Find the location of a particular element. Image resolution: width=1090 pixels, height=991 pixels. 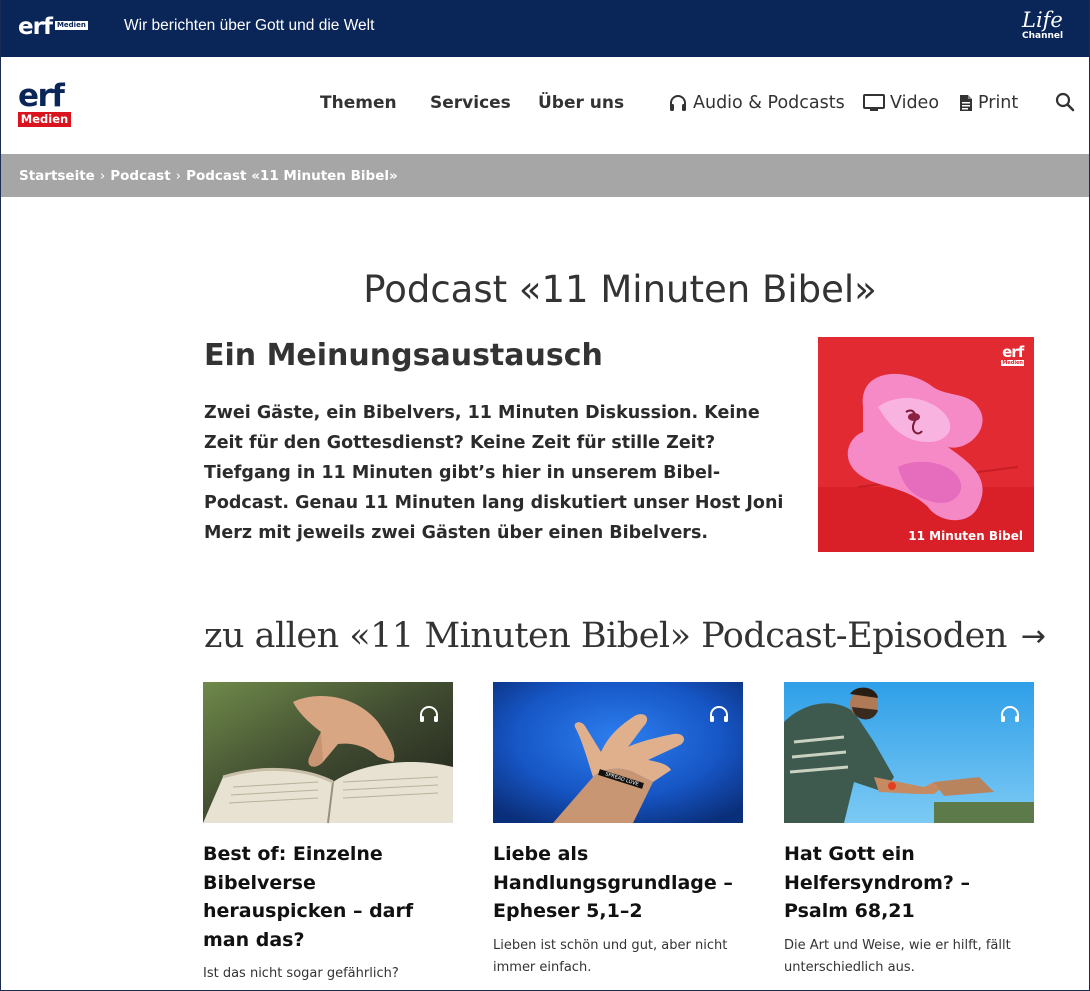

helping-hand-image is located at coordinates (909, 752).